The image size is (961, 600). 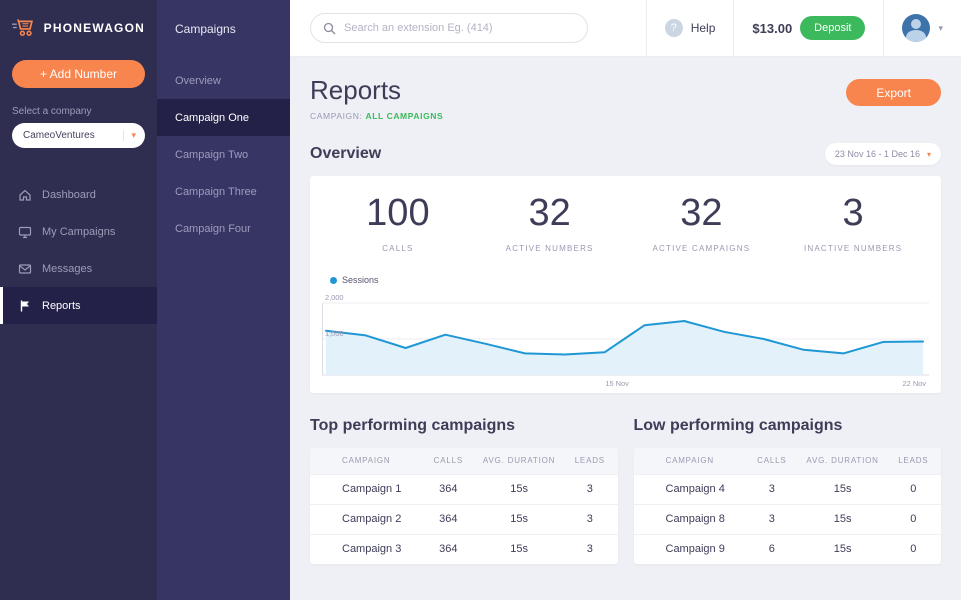 I want to click on sidebar-item-label: Messages, so click(x=67, y=268).